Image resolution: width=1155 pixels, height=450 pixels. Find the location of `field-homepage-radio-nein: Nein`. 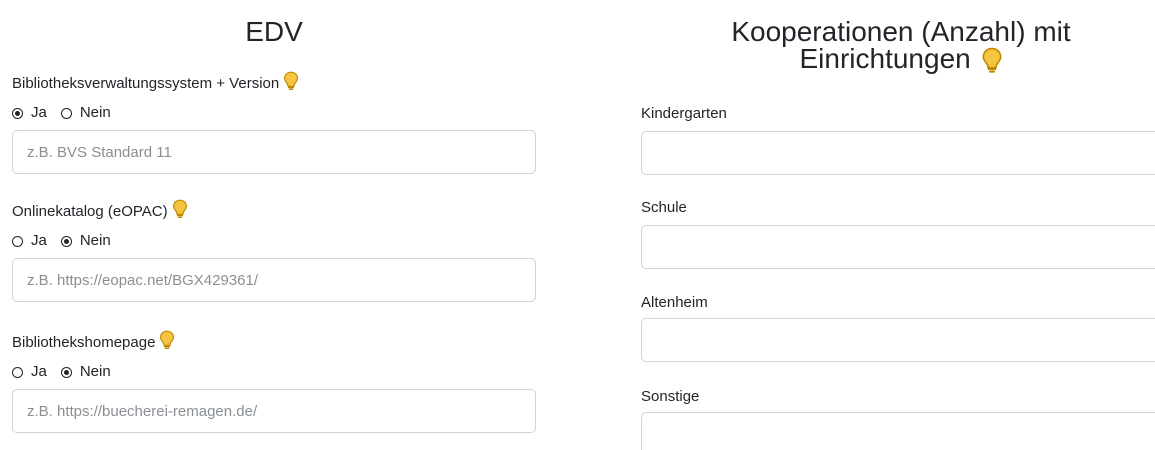

field-homepage-radio-nein: Nein is located at coordinates (85, 372).